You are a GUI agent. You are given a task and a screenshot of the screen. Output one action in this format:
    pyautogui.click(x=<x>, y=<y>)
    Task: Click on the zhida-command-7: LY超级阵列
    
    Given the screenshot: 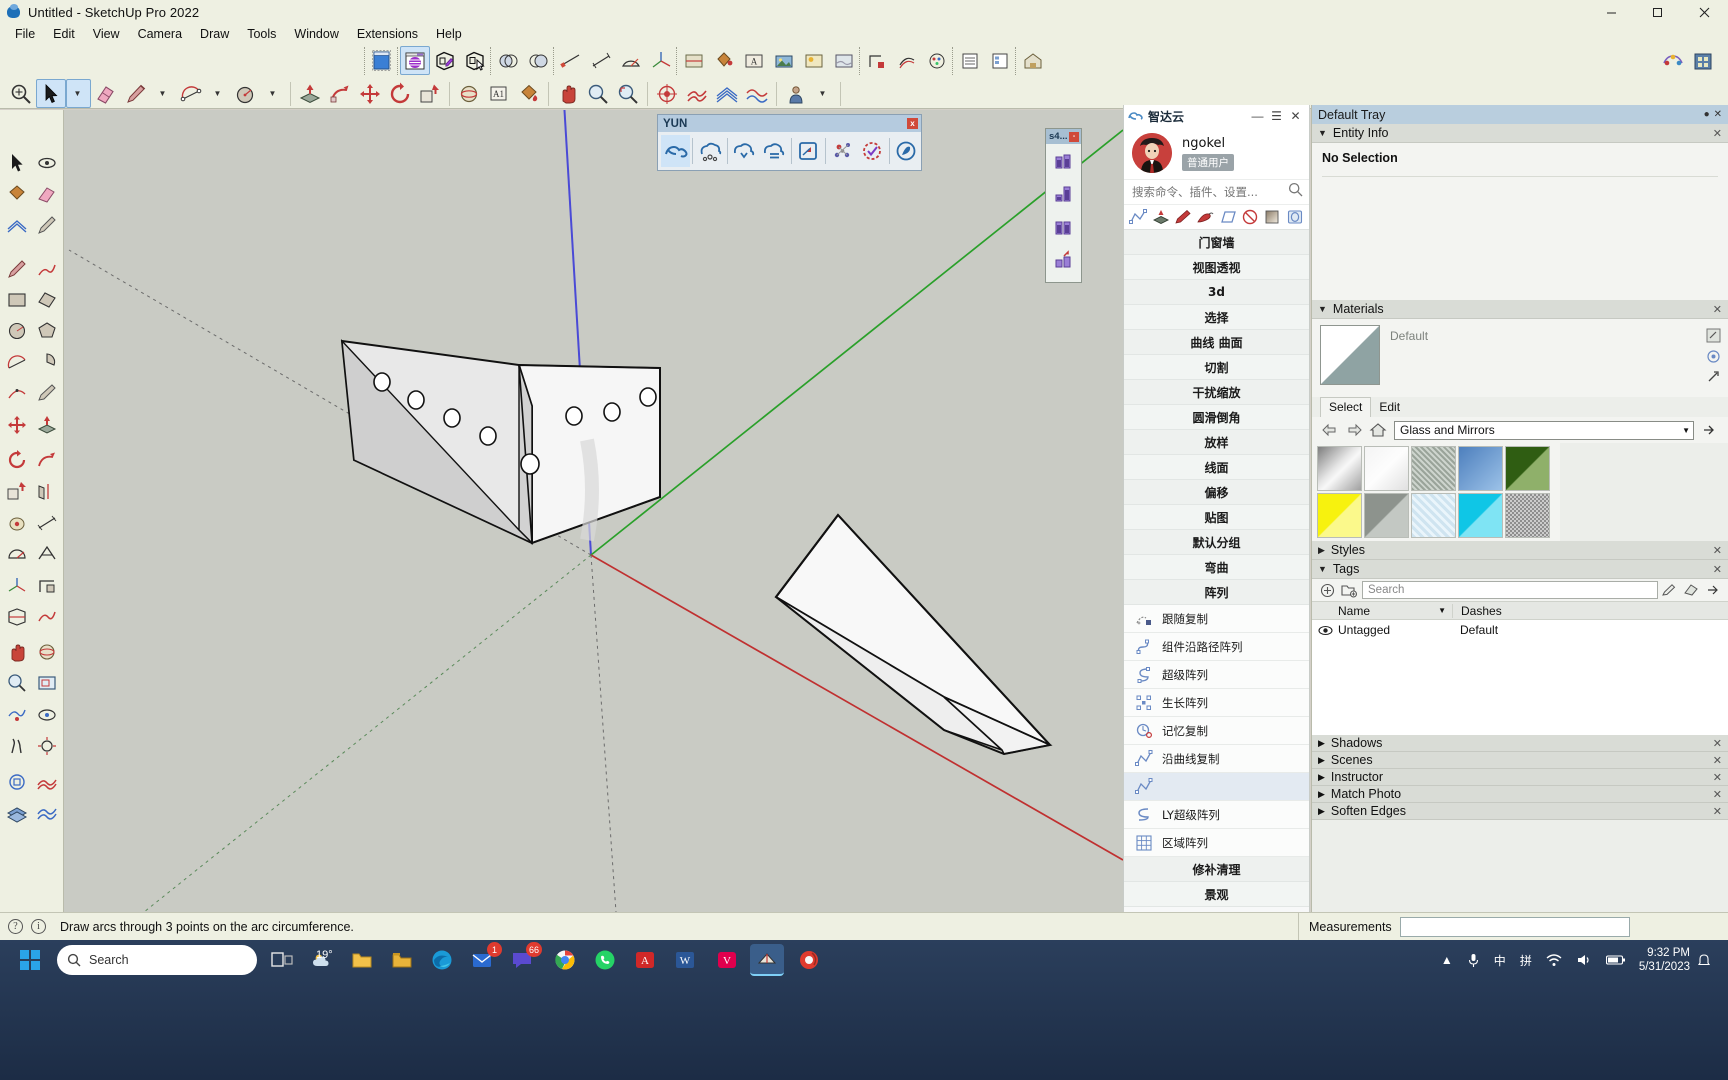 What is the action you would take?
    pyautogui.click(x=1216, y=815)
    